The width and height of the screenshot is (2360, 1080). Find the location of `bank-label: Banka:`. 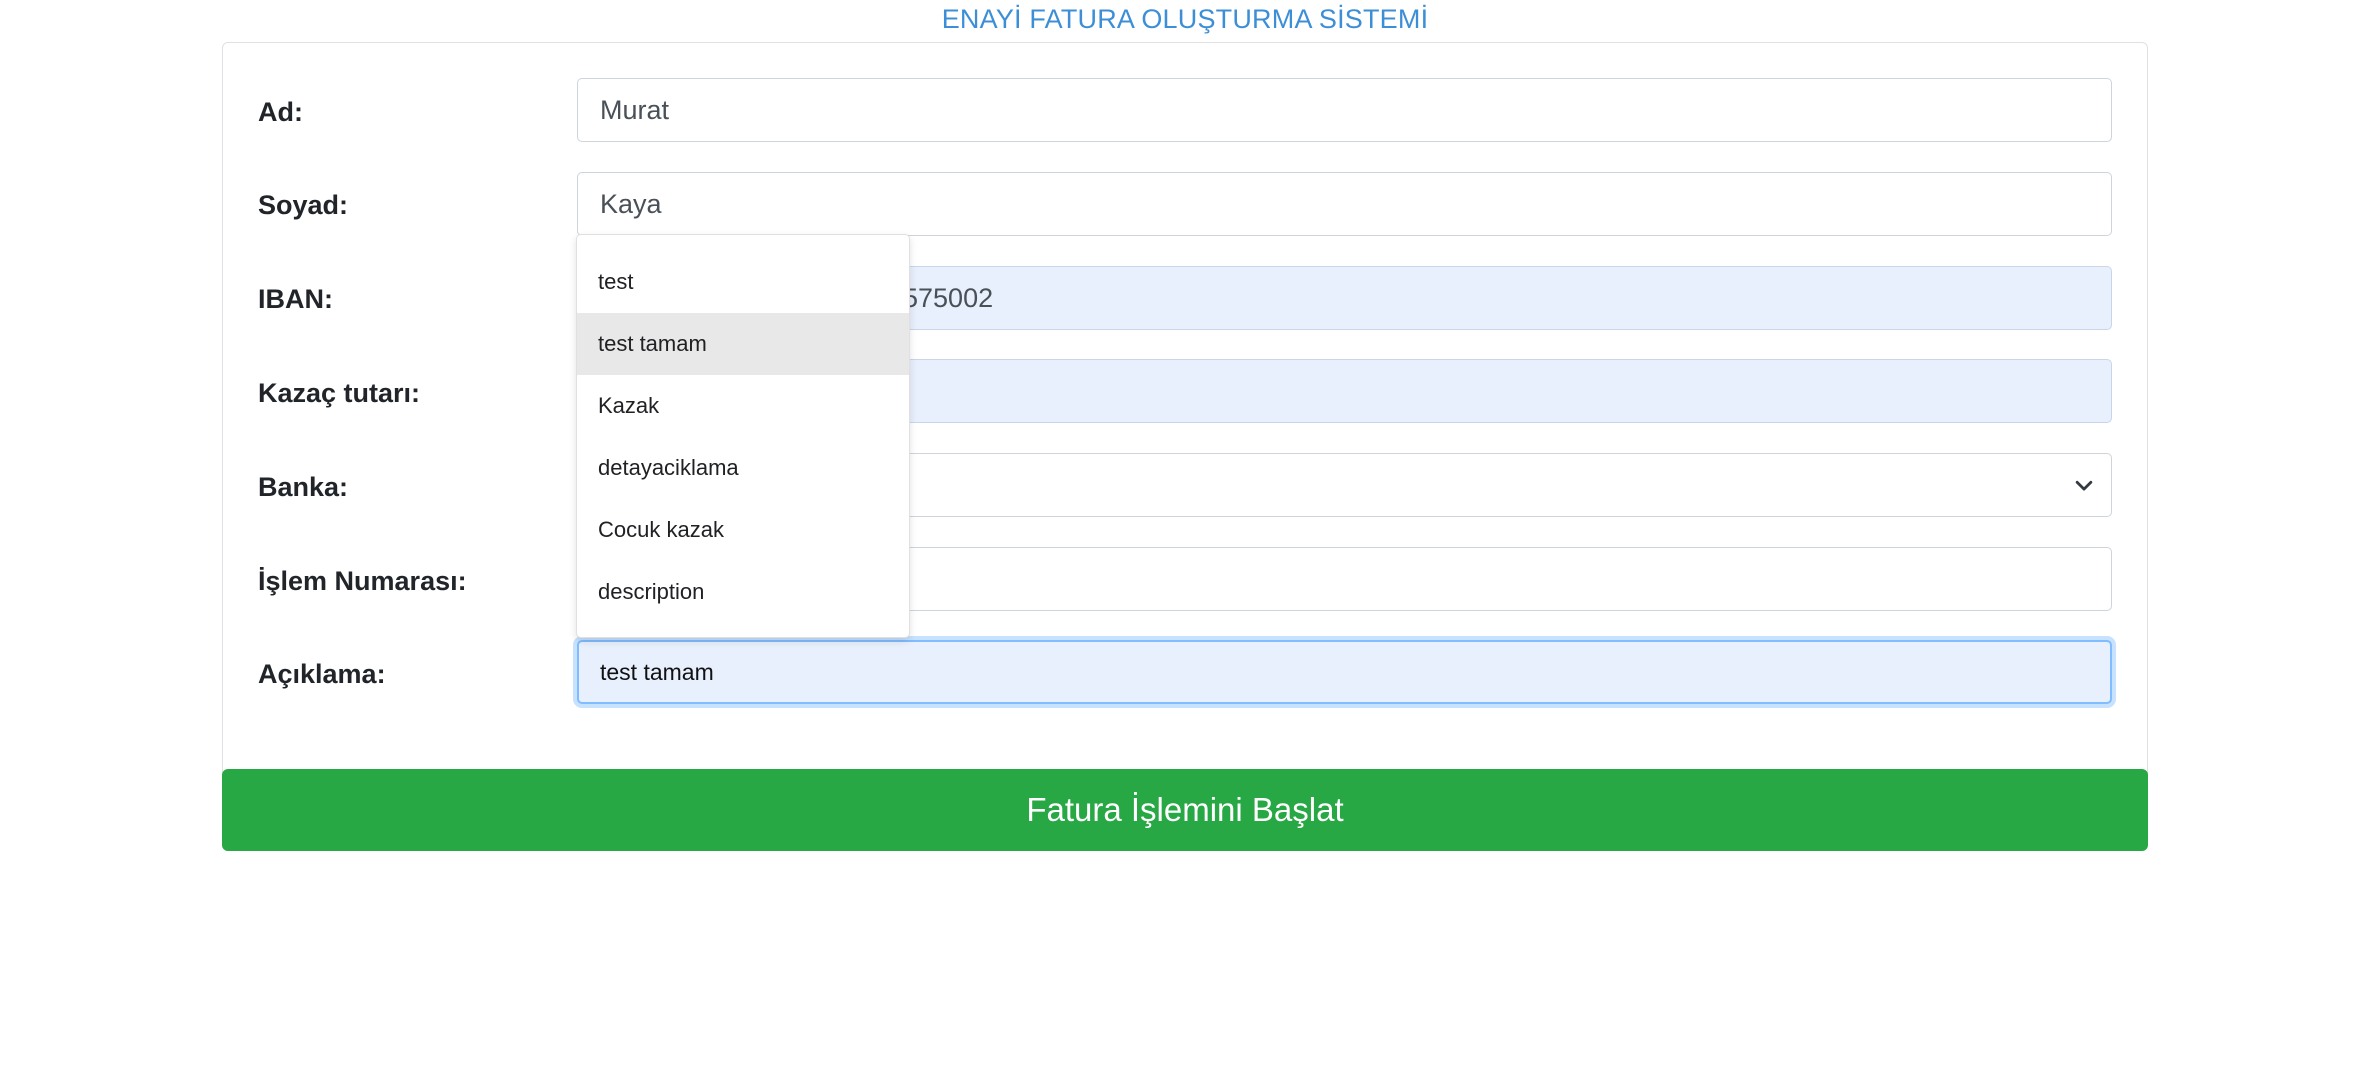

bank-label: Banka: is located at coordinates (303, 487).